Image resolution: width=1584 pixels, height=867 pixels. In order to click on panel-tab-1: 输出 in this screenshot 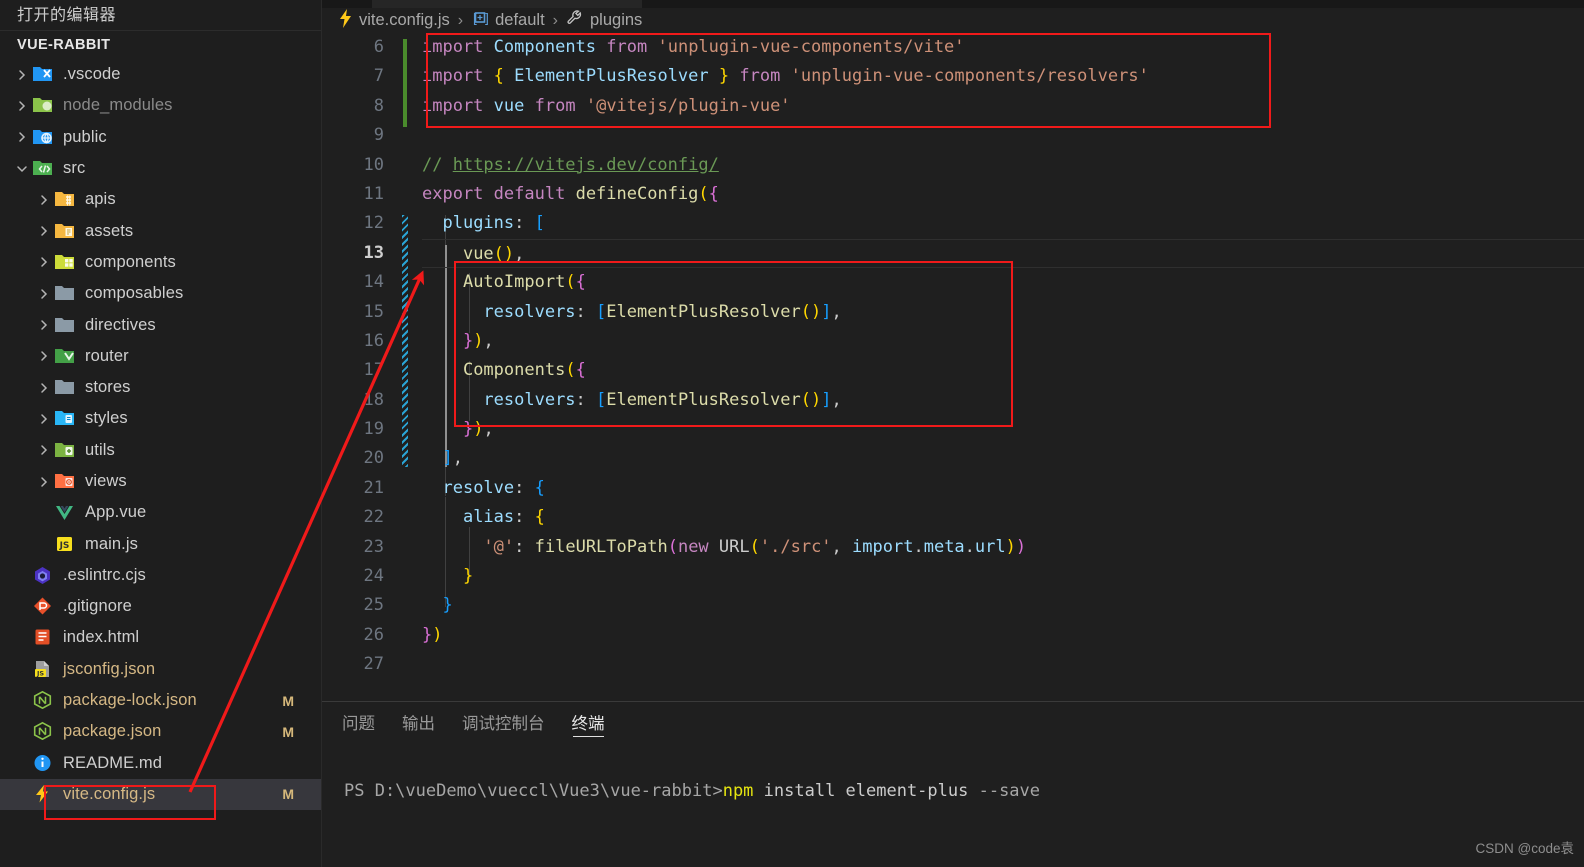, I will do `click(418, 722)`.